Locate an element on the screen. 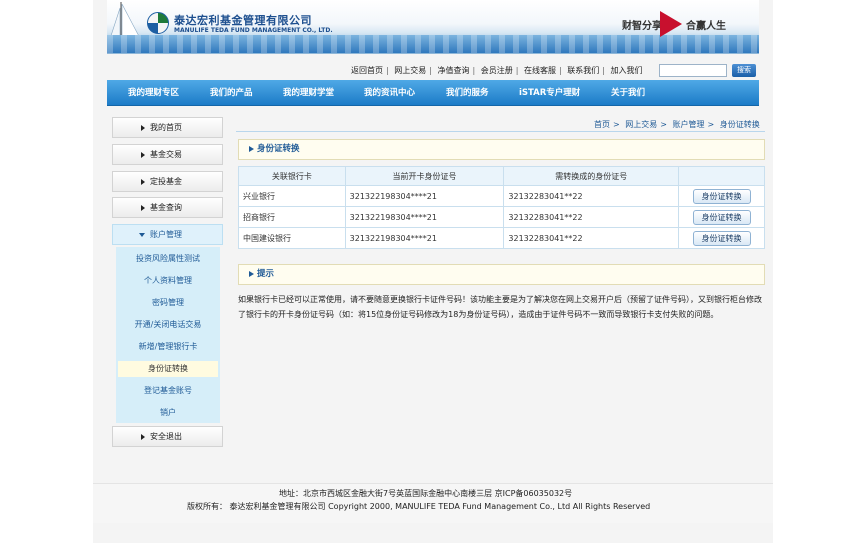 Image resolution: width=866 pixels, height=543 pixels. nav-item-finance-school: 我的理财学堂 is located at coordinates (308, 93).